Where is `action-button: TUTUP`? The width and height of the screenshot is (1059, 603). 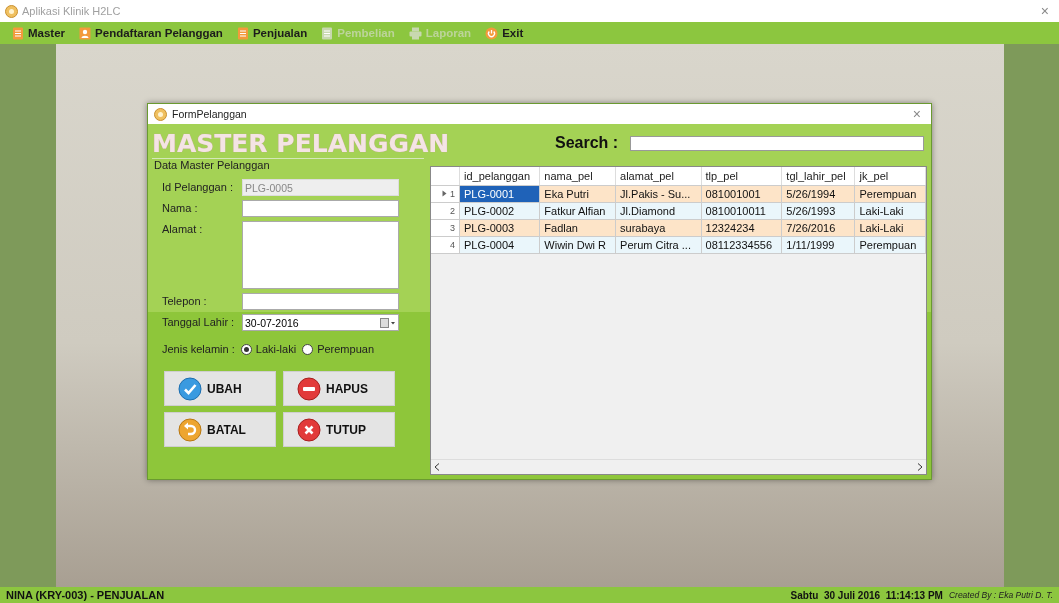 action-button: TUTUP is located at coordinates (339, 429).